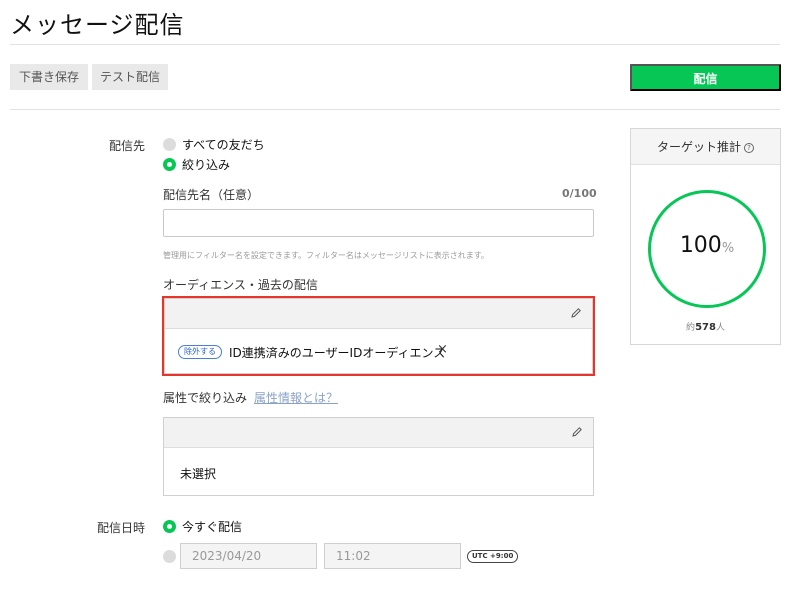 The image size is (800, 595). Describe the element at coordinates (223, 145) in the screenshot. I see `option-all-friends-label: すべての友だち` at that location.